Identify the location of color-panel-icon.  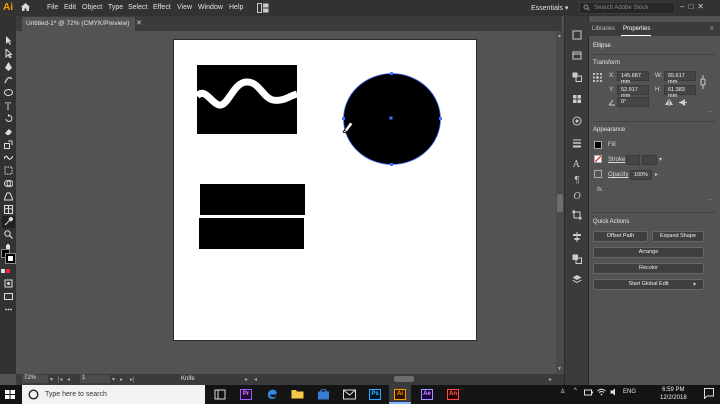
(577, 77).